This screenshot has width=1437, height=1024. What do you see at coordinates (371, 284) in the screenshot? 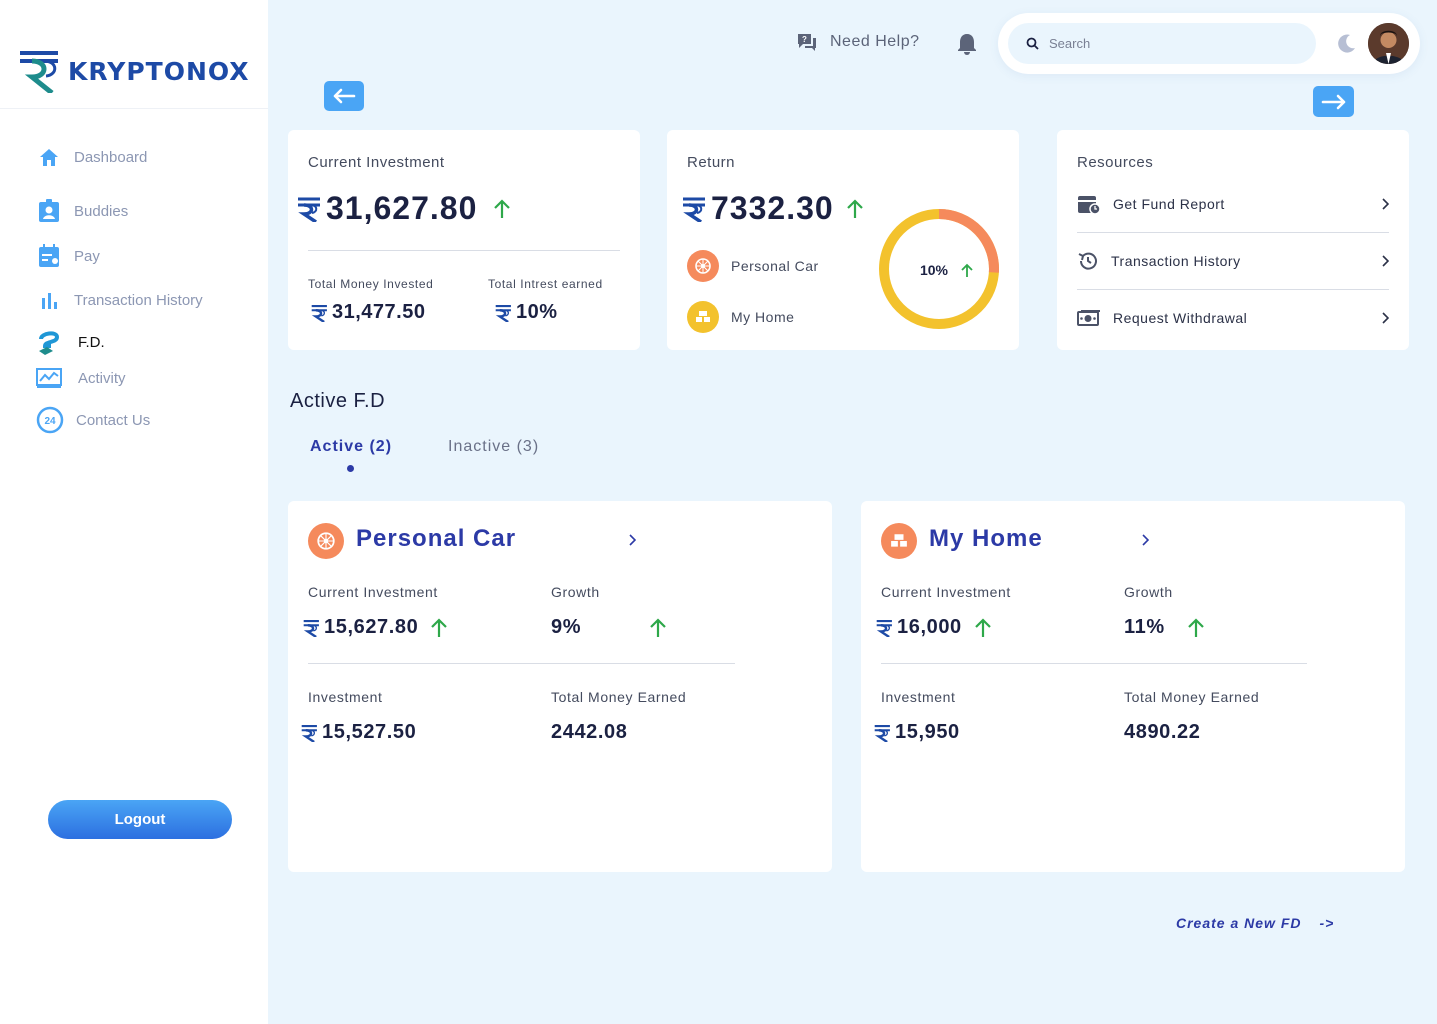
I see `total-invested-label: Total Money Invested` at bounding box center [371, 284].